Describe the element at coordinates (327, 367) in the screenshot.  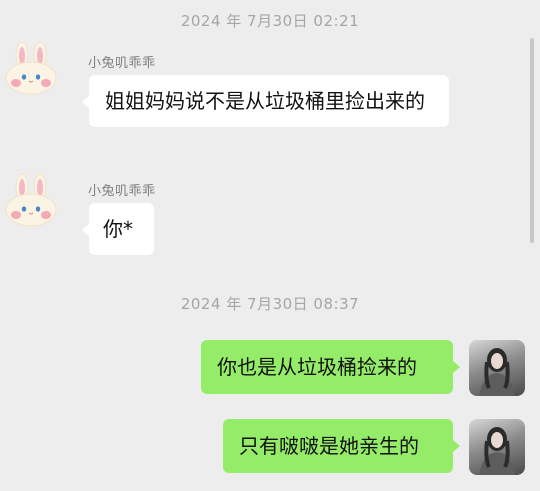
I see `message-bubble-outgoing: 你也是从垃圾桶捡来的` at that location.